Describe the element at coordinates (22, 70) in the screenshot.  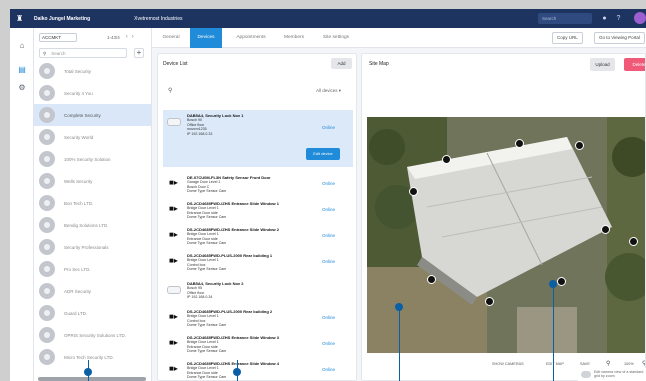
I see `sites-icon: ▤` at that location.